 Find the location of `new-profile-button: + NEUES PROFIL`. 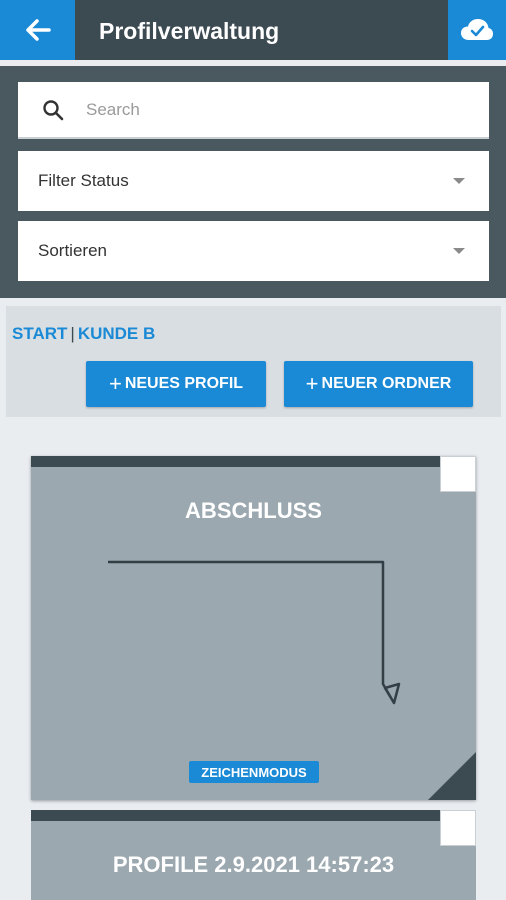

new-profile-button: + NEUES PROFIL is located at coordinates (176, 384).